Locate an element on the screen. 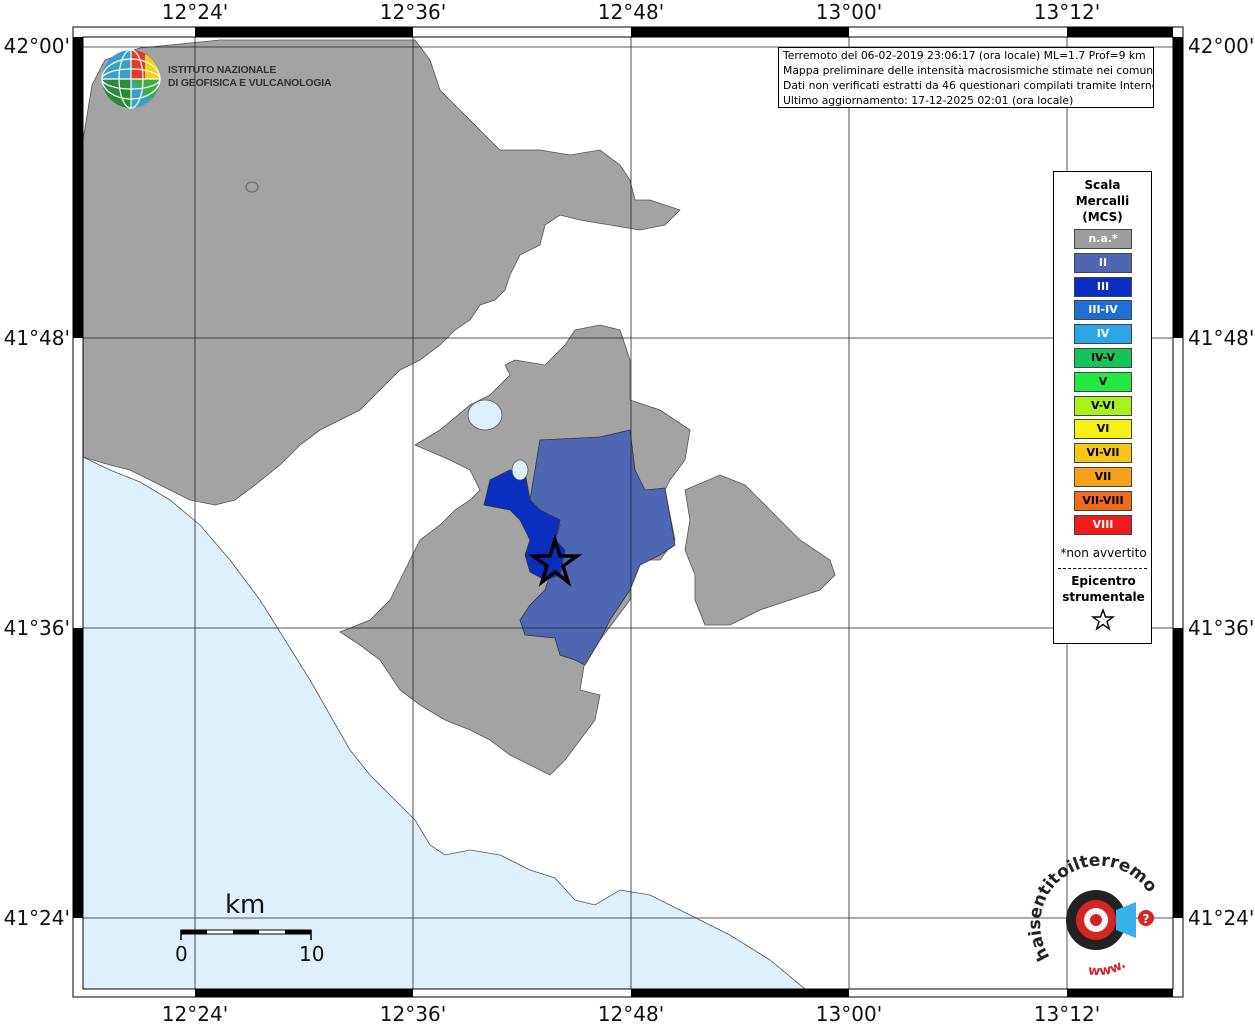  lake-albano is located at coordinates (485, 415).